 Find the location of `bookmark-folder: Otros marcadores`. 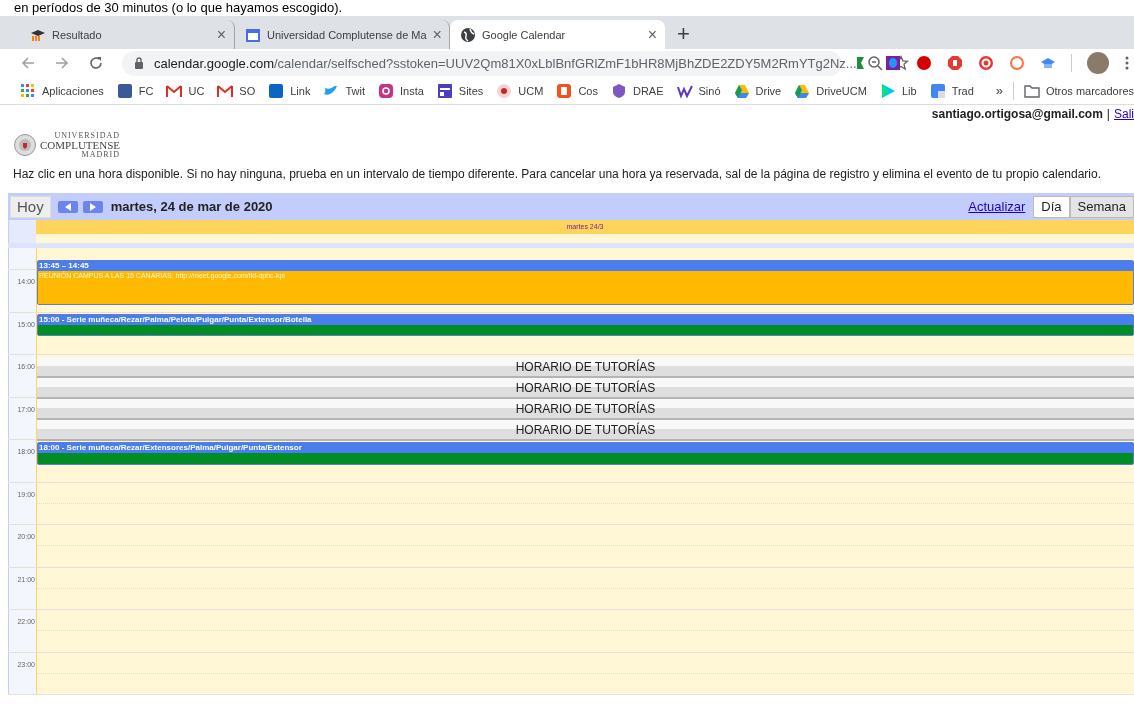

bookmark-folder: Otros marcadores is located at coordinates (1078, 90).